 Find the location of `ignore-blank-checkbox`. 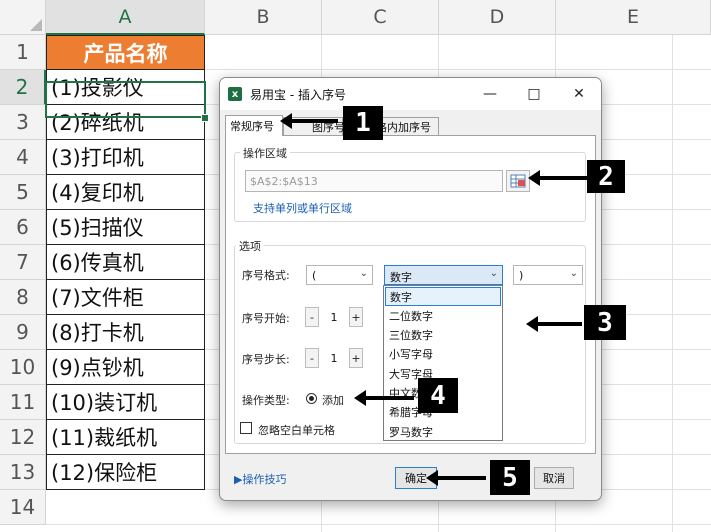

ignore-blank-checkbox is located at coordinates (246, 428).